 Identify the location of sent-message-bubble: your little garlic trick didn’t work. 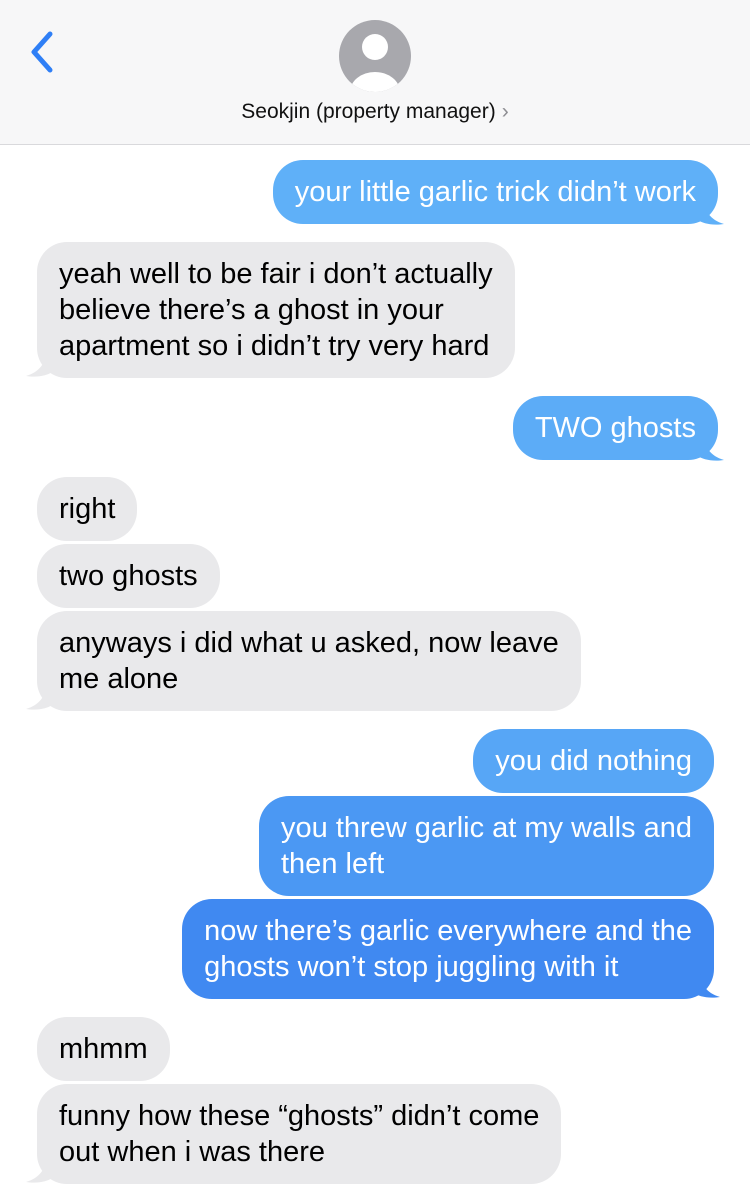
(495, 192).